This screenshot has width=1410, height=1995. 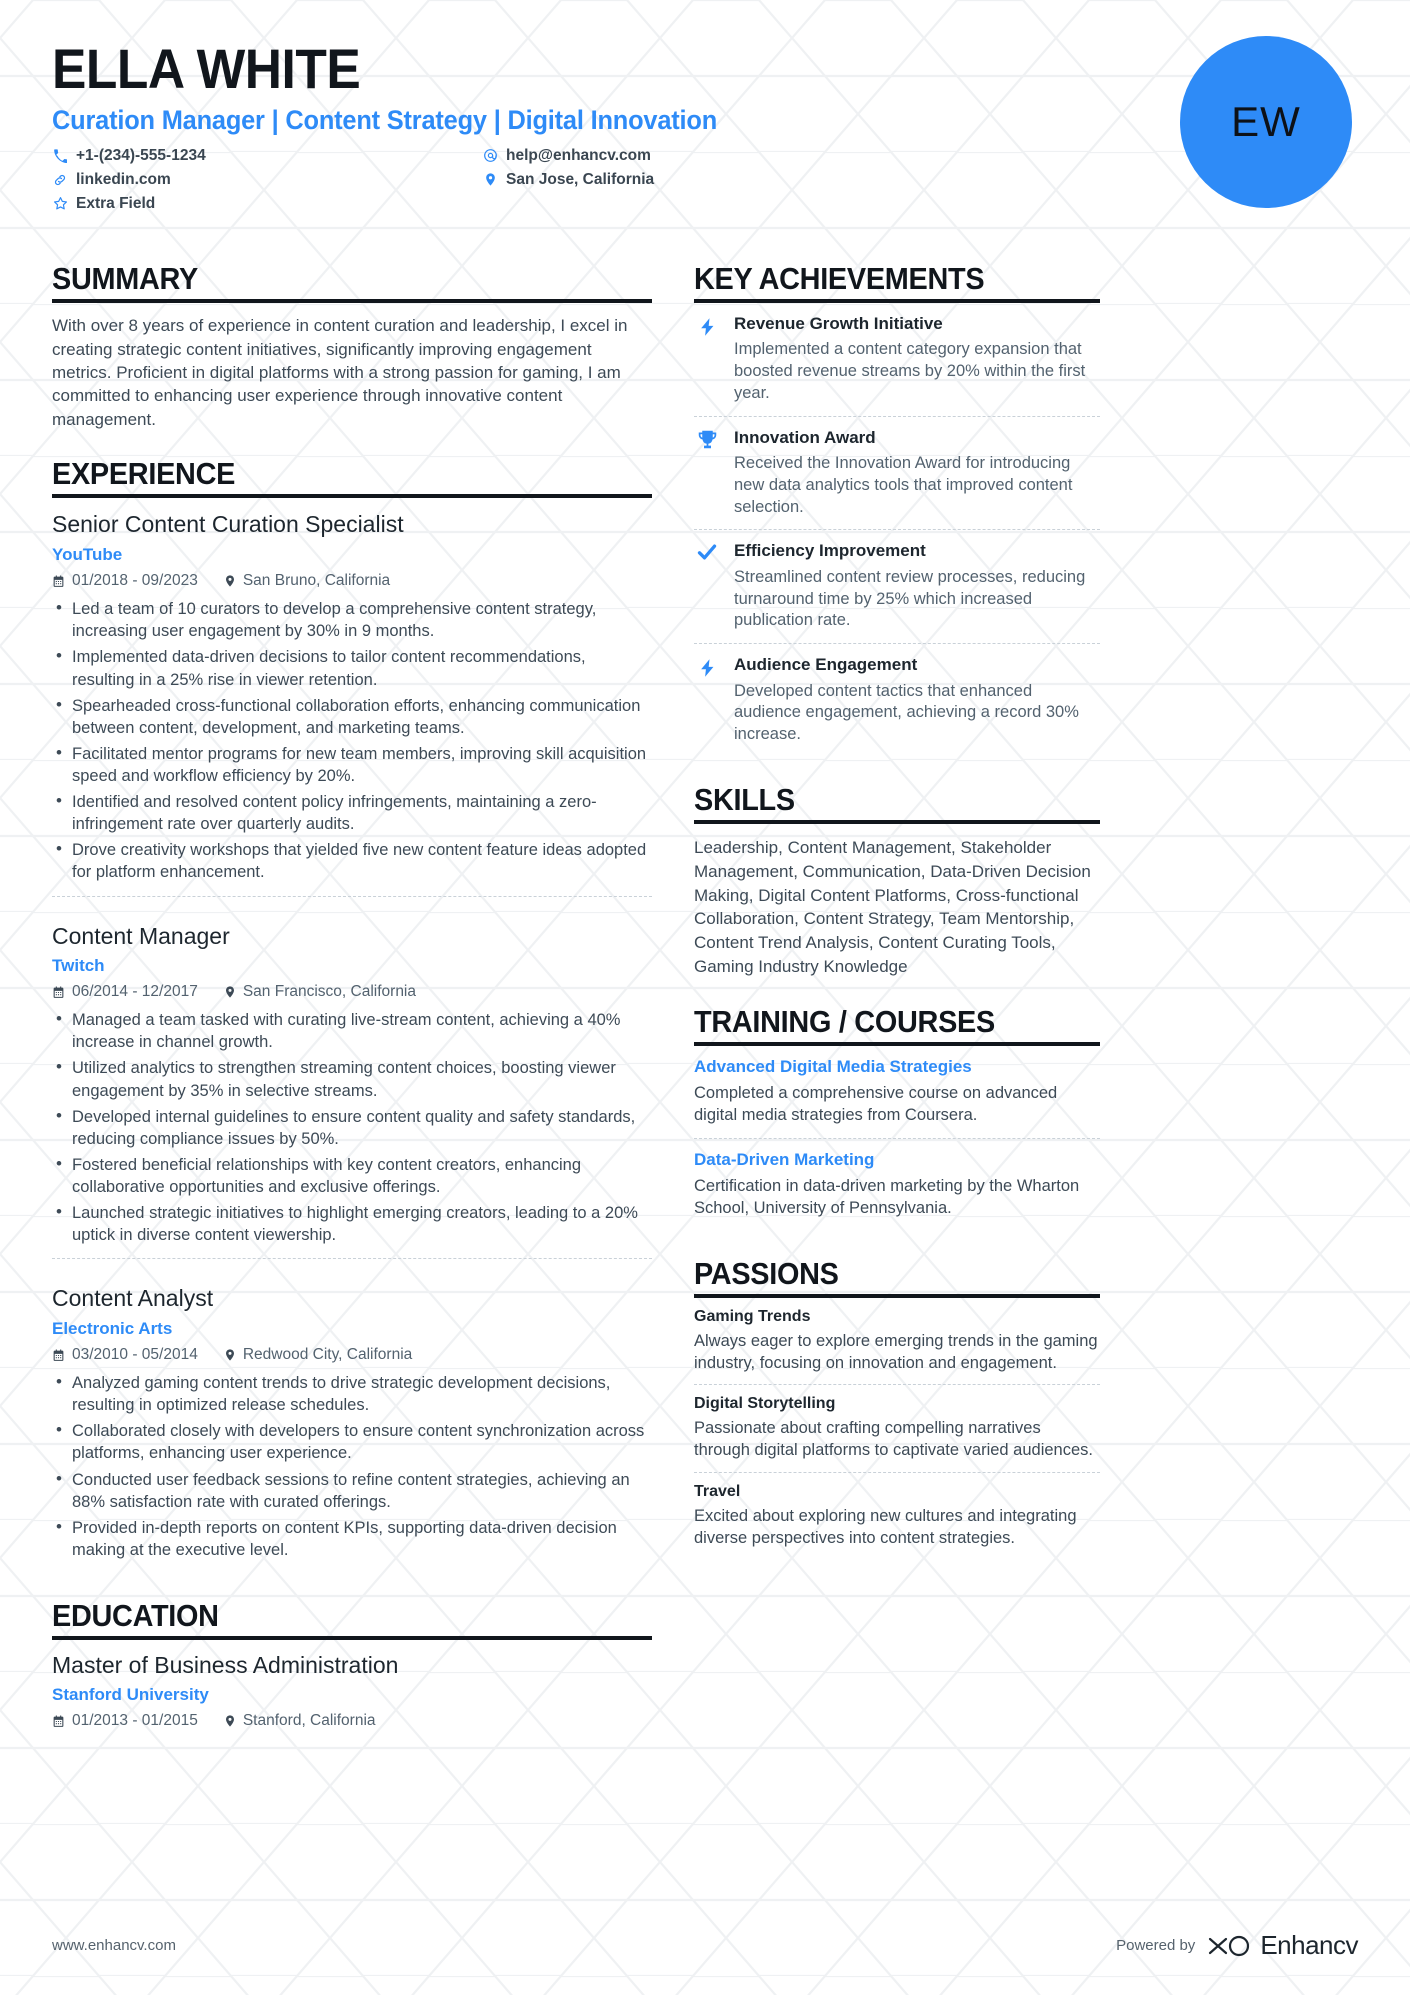 I want to click on achievement-title: Revenue Growth Initiative, so click(x=838, y=324).